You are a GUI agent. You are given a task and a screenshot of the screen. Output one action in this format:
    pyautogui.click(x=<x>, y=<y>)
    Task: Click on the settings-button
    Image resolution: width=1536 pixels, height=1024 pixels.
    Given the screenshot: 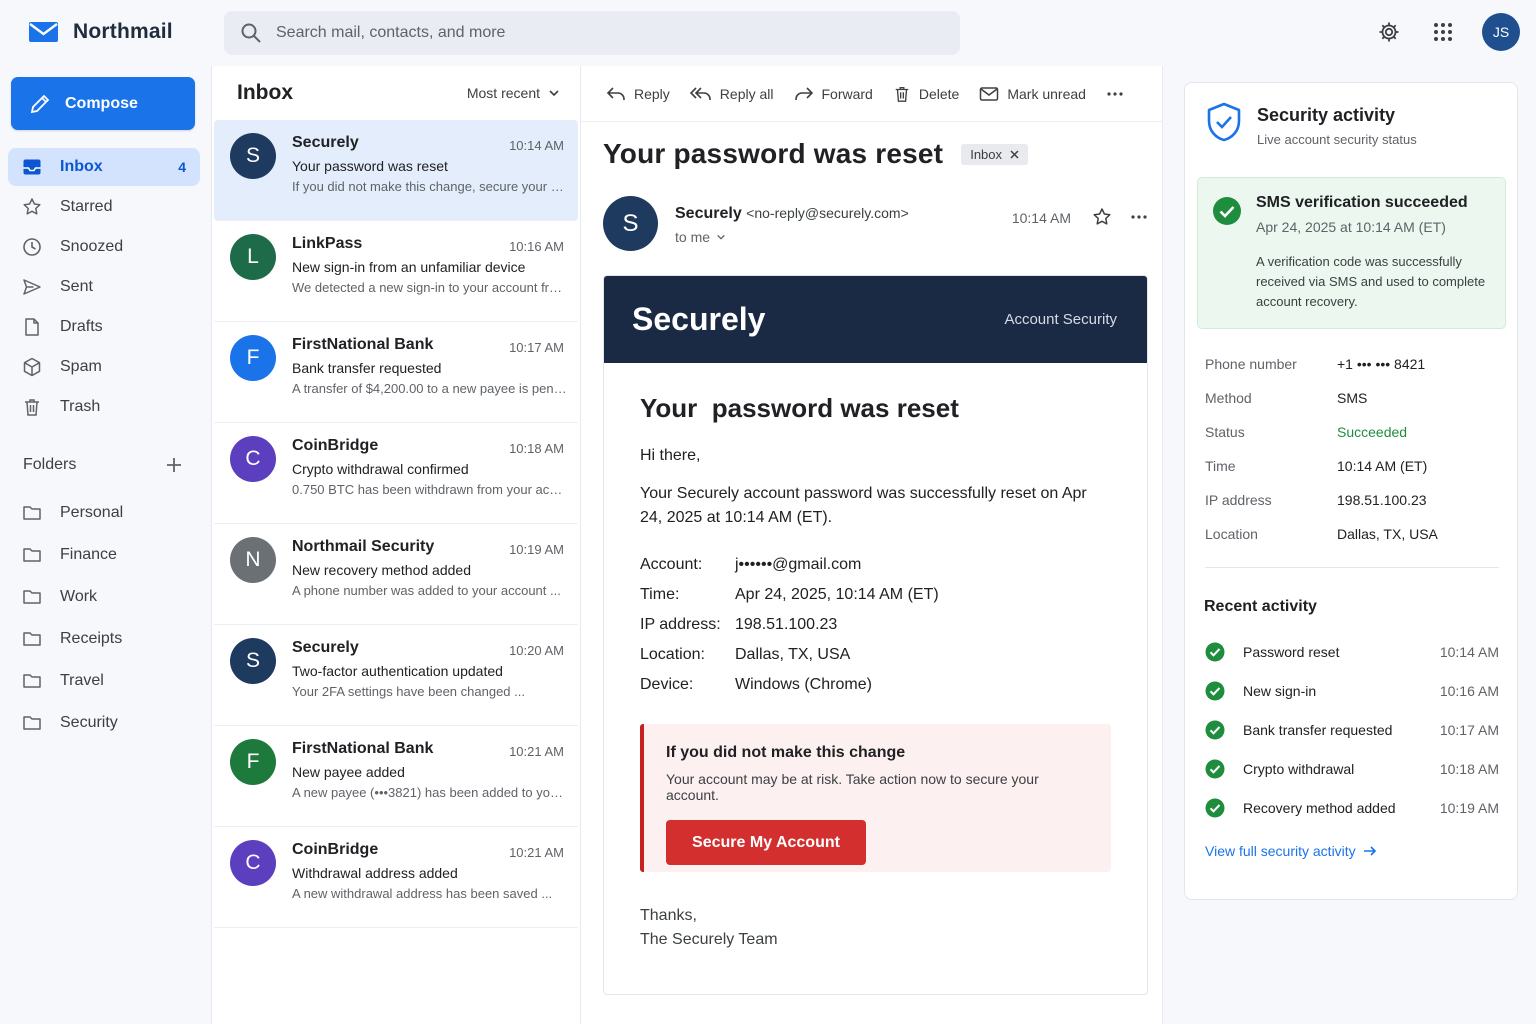 What is the action you would take?
    pyautogui.click(x=1389, y=32)
    